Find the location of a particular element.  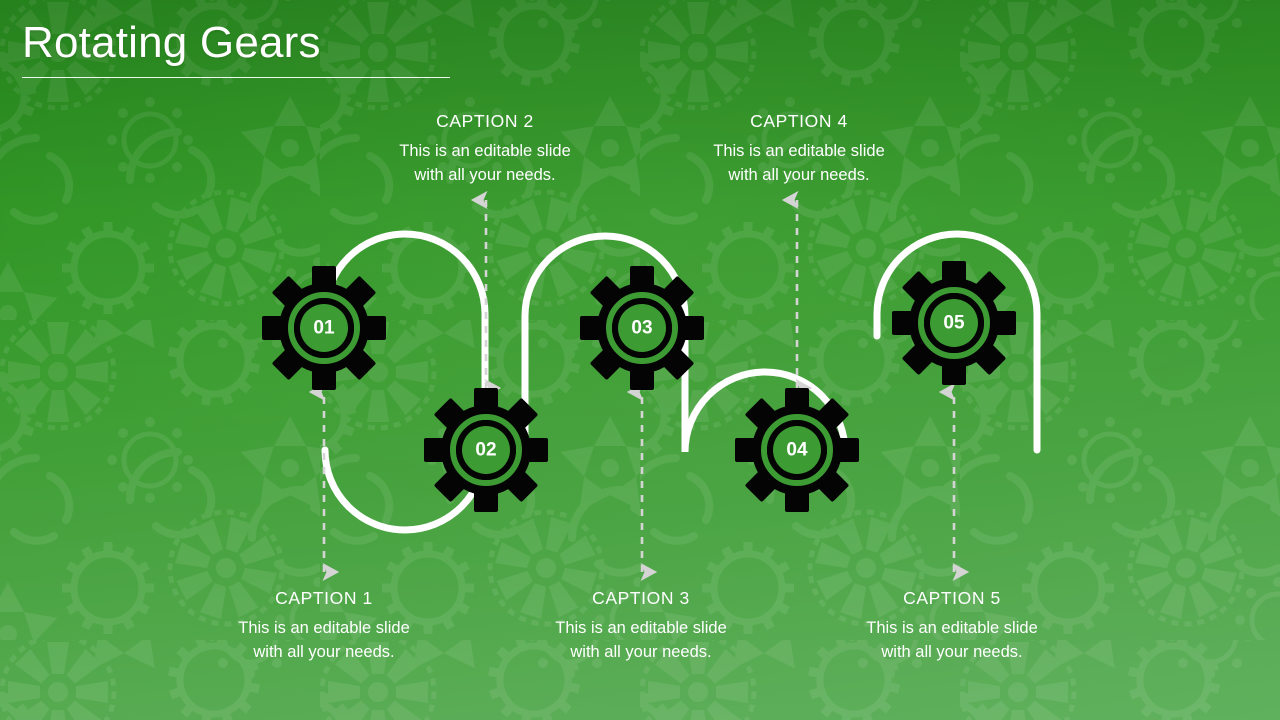

gear-number-05: 05 is located at coordinates (954, 323).